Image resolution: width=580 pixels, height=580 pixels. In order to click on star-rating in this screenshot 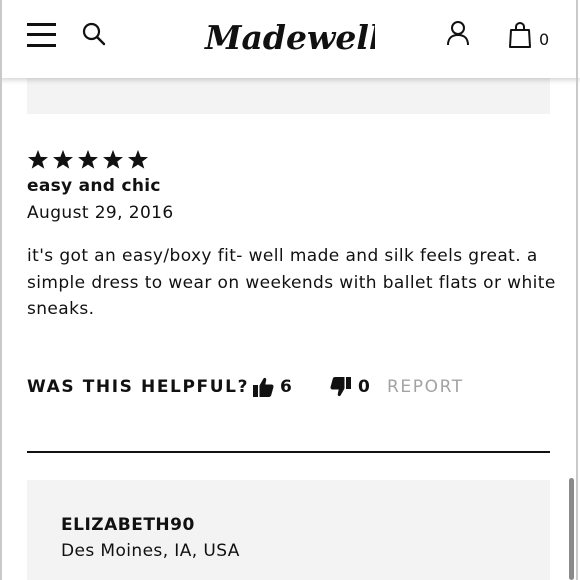, I will do `click(88, 159)`.